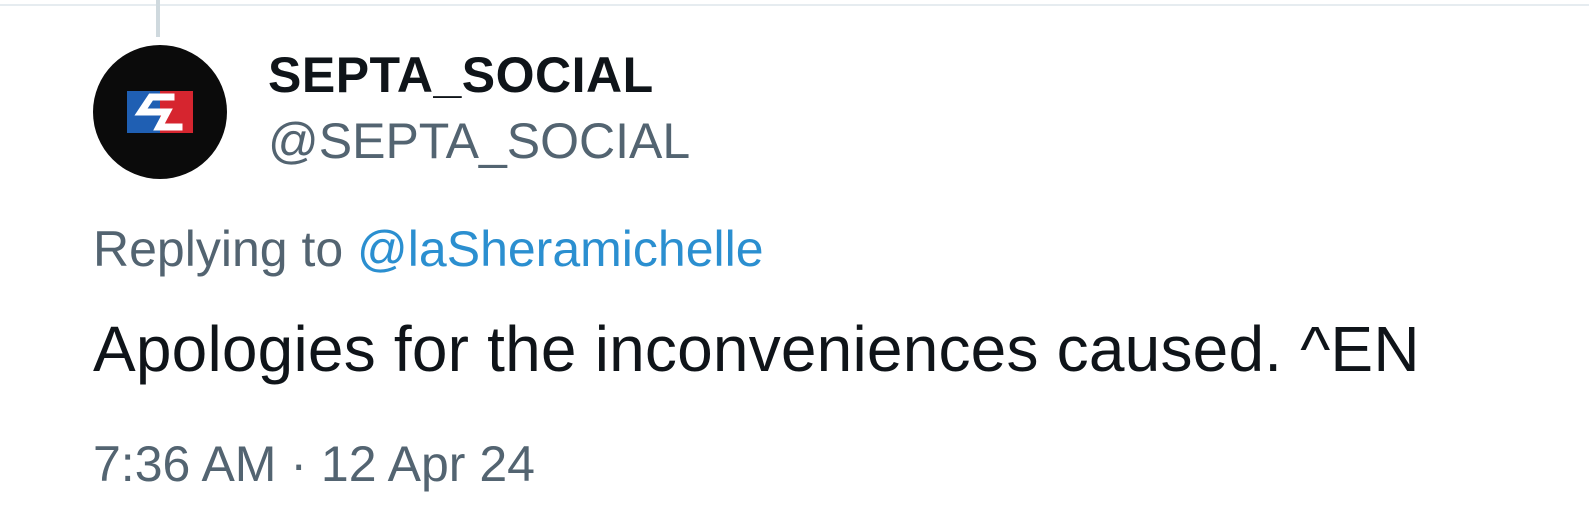 Image resolution: width=1589 pixels, height=530 pixels. I want to click on tweet-time: 7:36 AM, so click(185, 464).